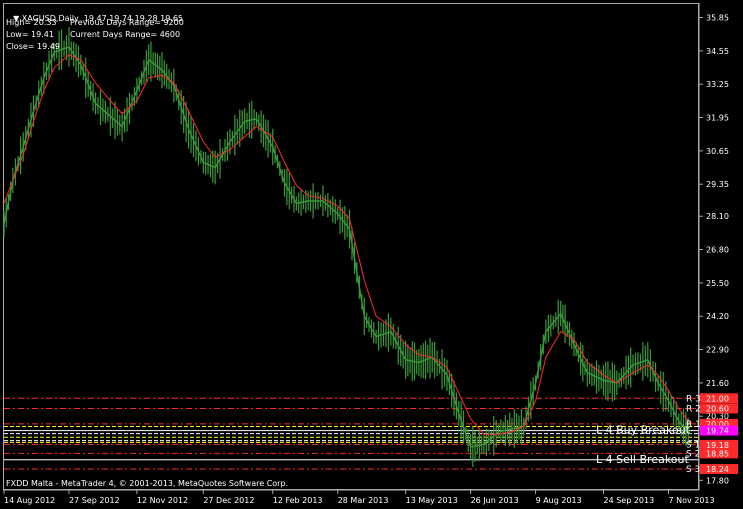 The image size is (743, 509). I want to click on y-tick-label: 25.50, so click(717, 283).